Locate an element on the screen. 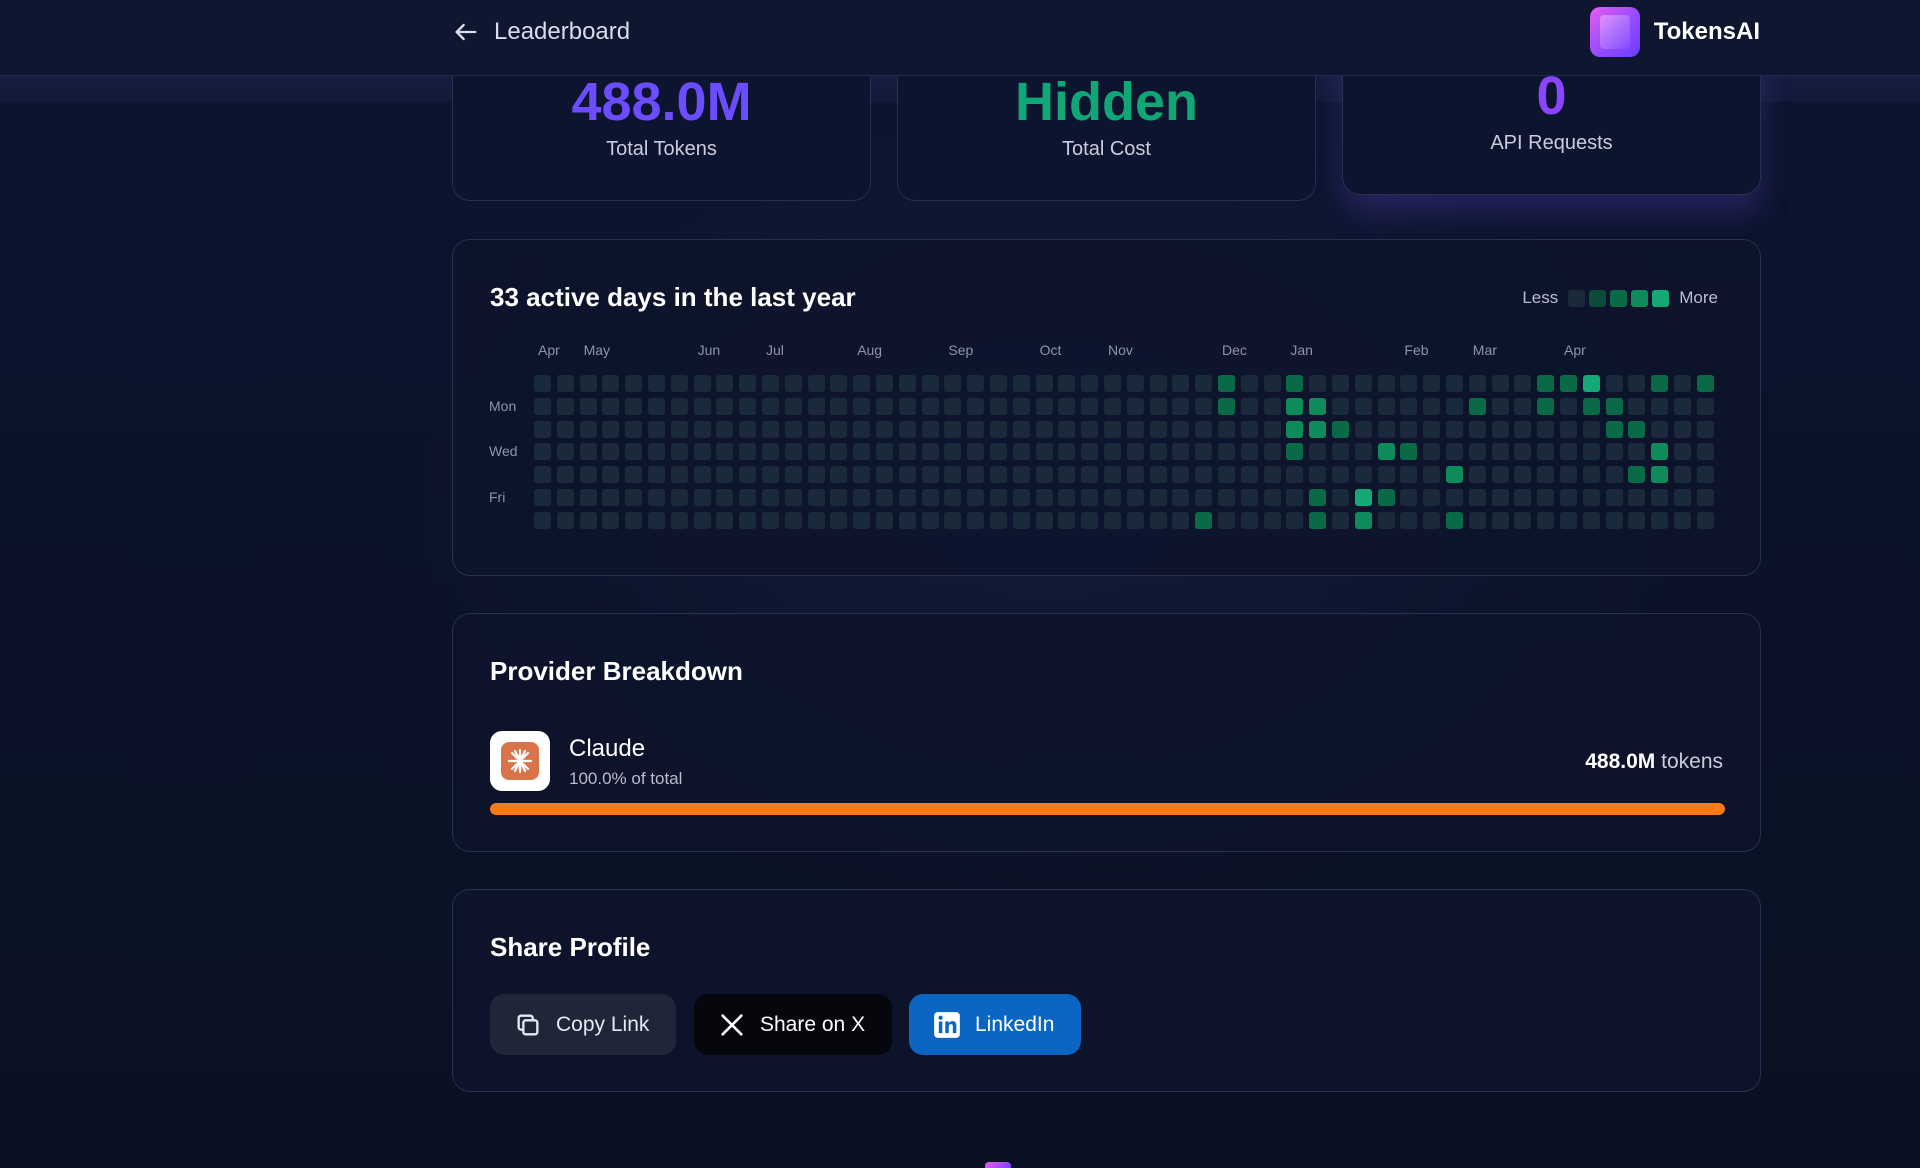  linkedin-button: LinkedIn is located at coordinates (995, 1024).